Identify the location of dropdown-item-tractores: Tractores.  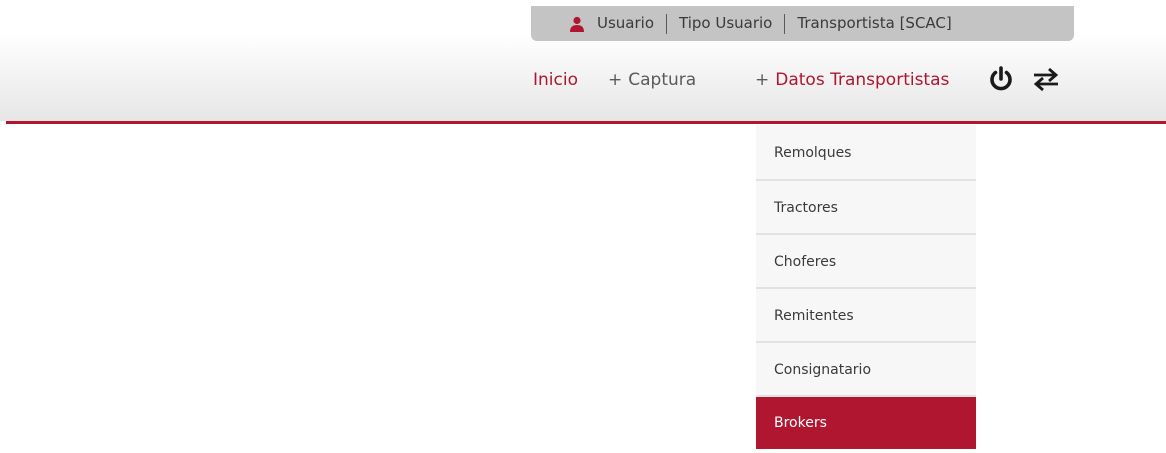
(866, 208).